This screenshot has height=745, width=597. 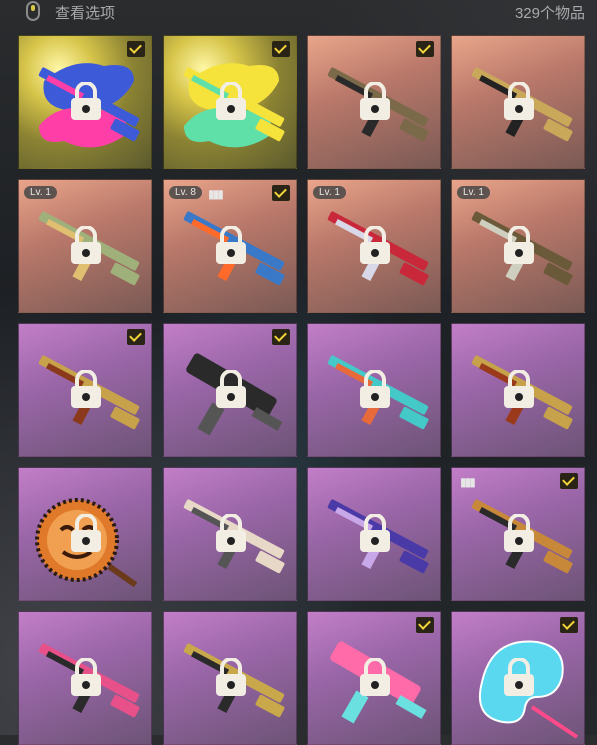 What do you see at coordinates (85, 12) in the screenshot?
I see `view-options-label: 查看选项` at bounding box center [85, 12].